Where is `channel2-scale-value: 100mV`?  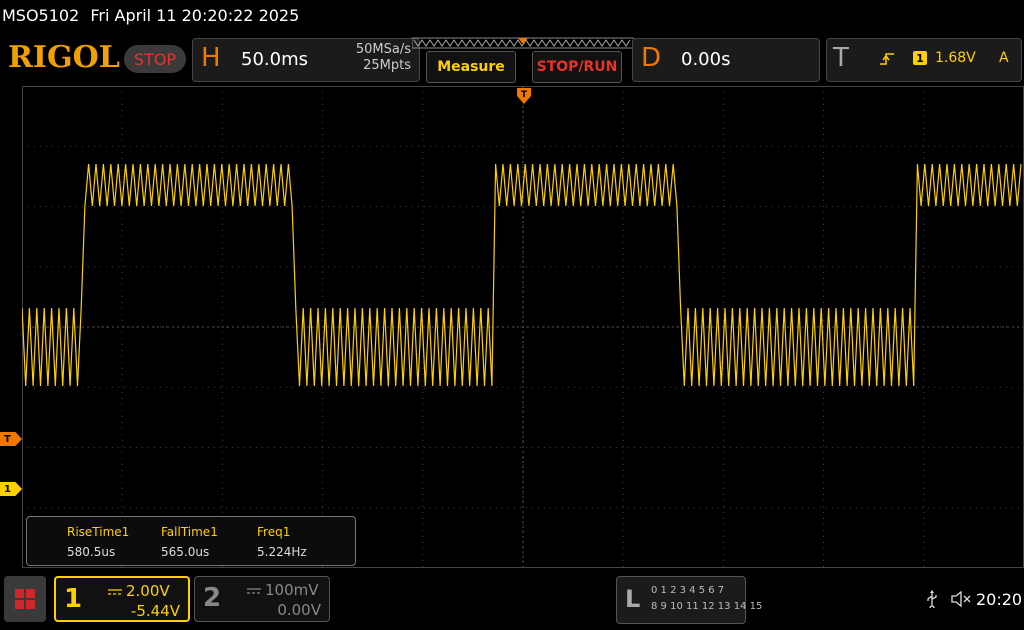
channel2-scale-value: 100mV is located at coordinates (292, 590).